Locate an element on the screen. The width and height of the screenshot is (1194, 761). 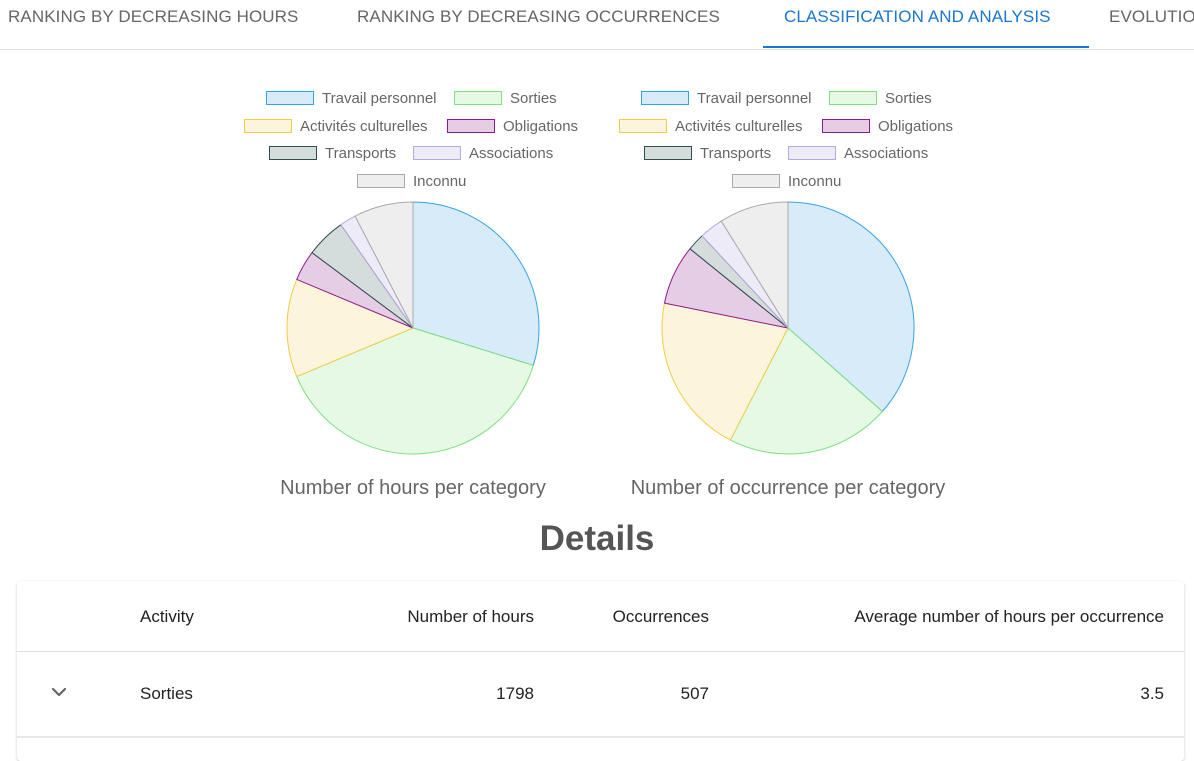
chevron-down-icon is located at coordinates (59, 692).